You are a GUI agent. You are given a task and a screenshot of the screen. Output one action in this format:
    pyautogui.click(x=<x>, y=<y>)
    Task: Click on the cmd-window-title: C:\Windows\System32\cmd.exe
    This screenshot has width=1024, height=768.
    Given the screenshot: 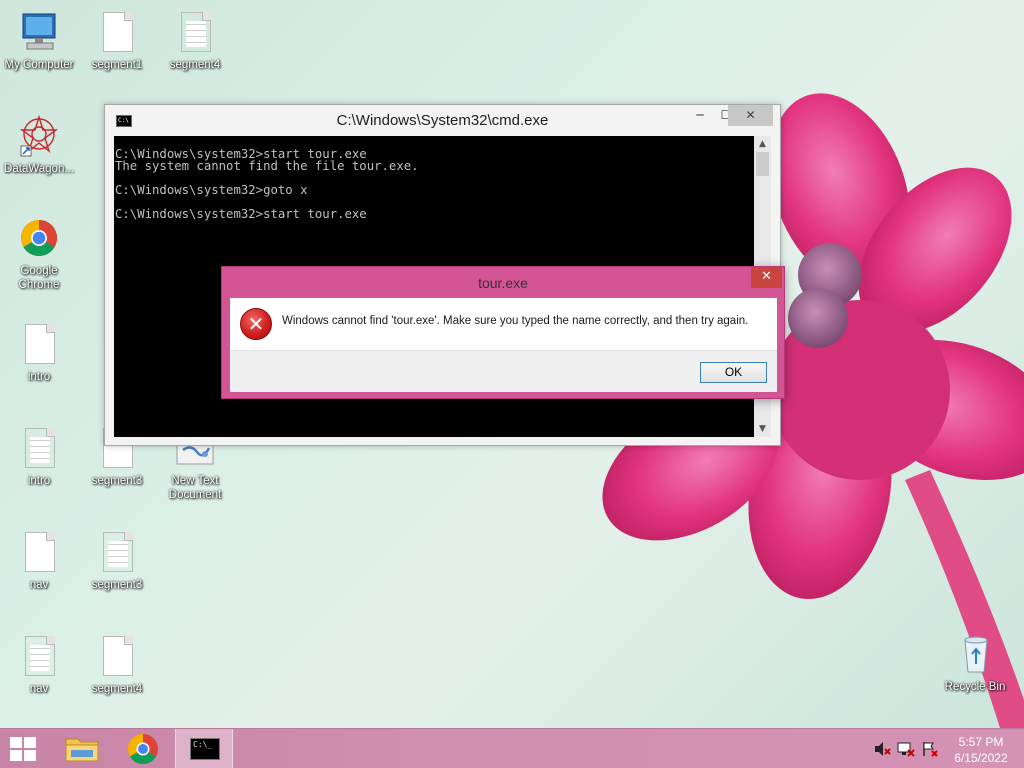 What is the action you would take?
    pyautogui.click(x=442, y=120)
    